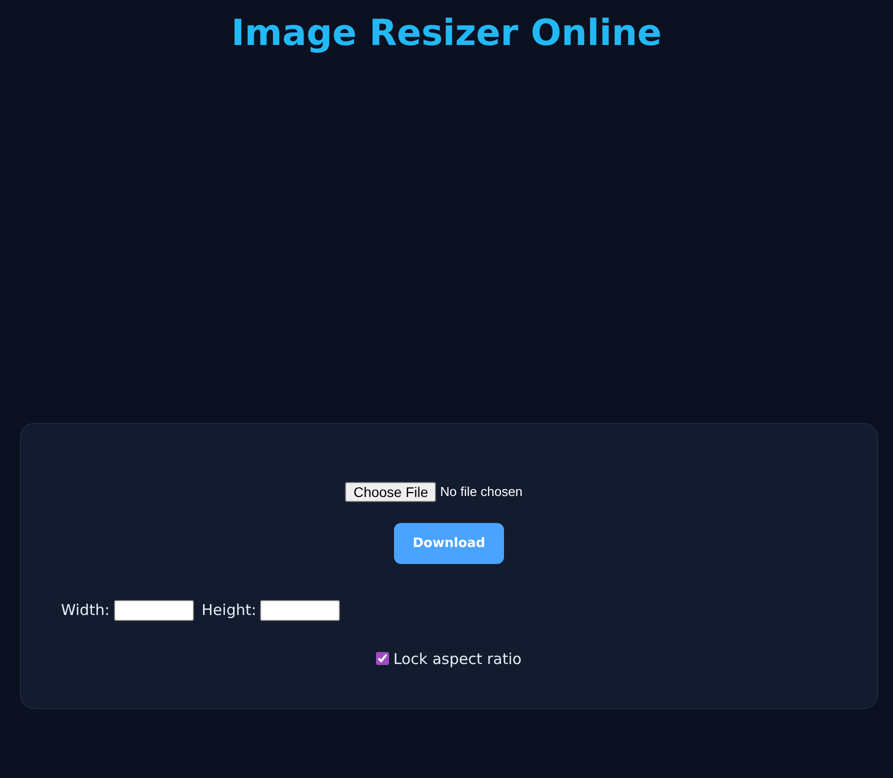 This screenshot has height=778, width=893. Describe the element at coordinates (390, 492) in the screenshot. I see `choose-file-button: Choose File` at that location.